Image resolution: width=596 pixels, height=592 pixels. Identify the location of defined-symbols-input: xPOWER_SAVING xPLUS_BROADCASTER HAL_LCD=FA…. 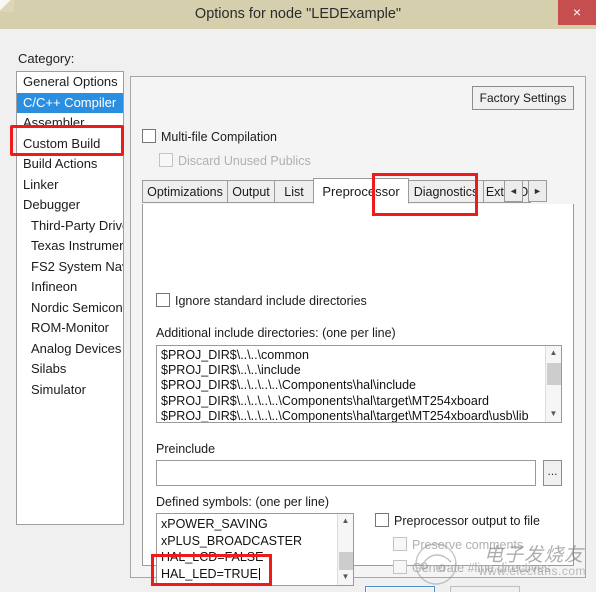
(255, 549).